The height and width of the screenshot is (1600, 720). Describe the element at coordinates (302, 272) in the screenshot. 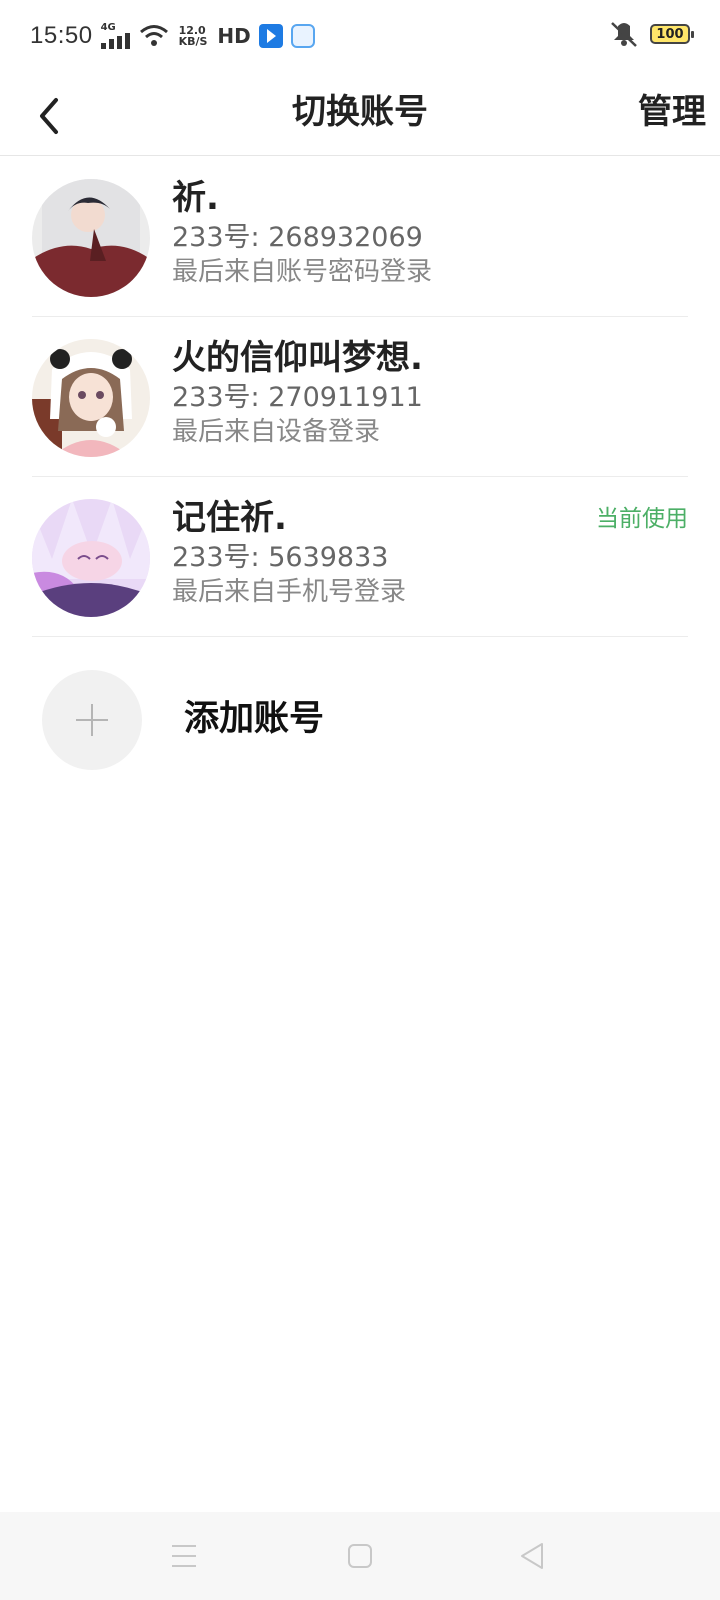

I see `account-login-source: 最后来自账号密码登录` at that location.